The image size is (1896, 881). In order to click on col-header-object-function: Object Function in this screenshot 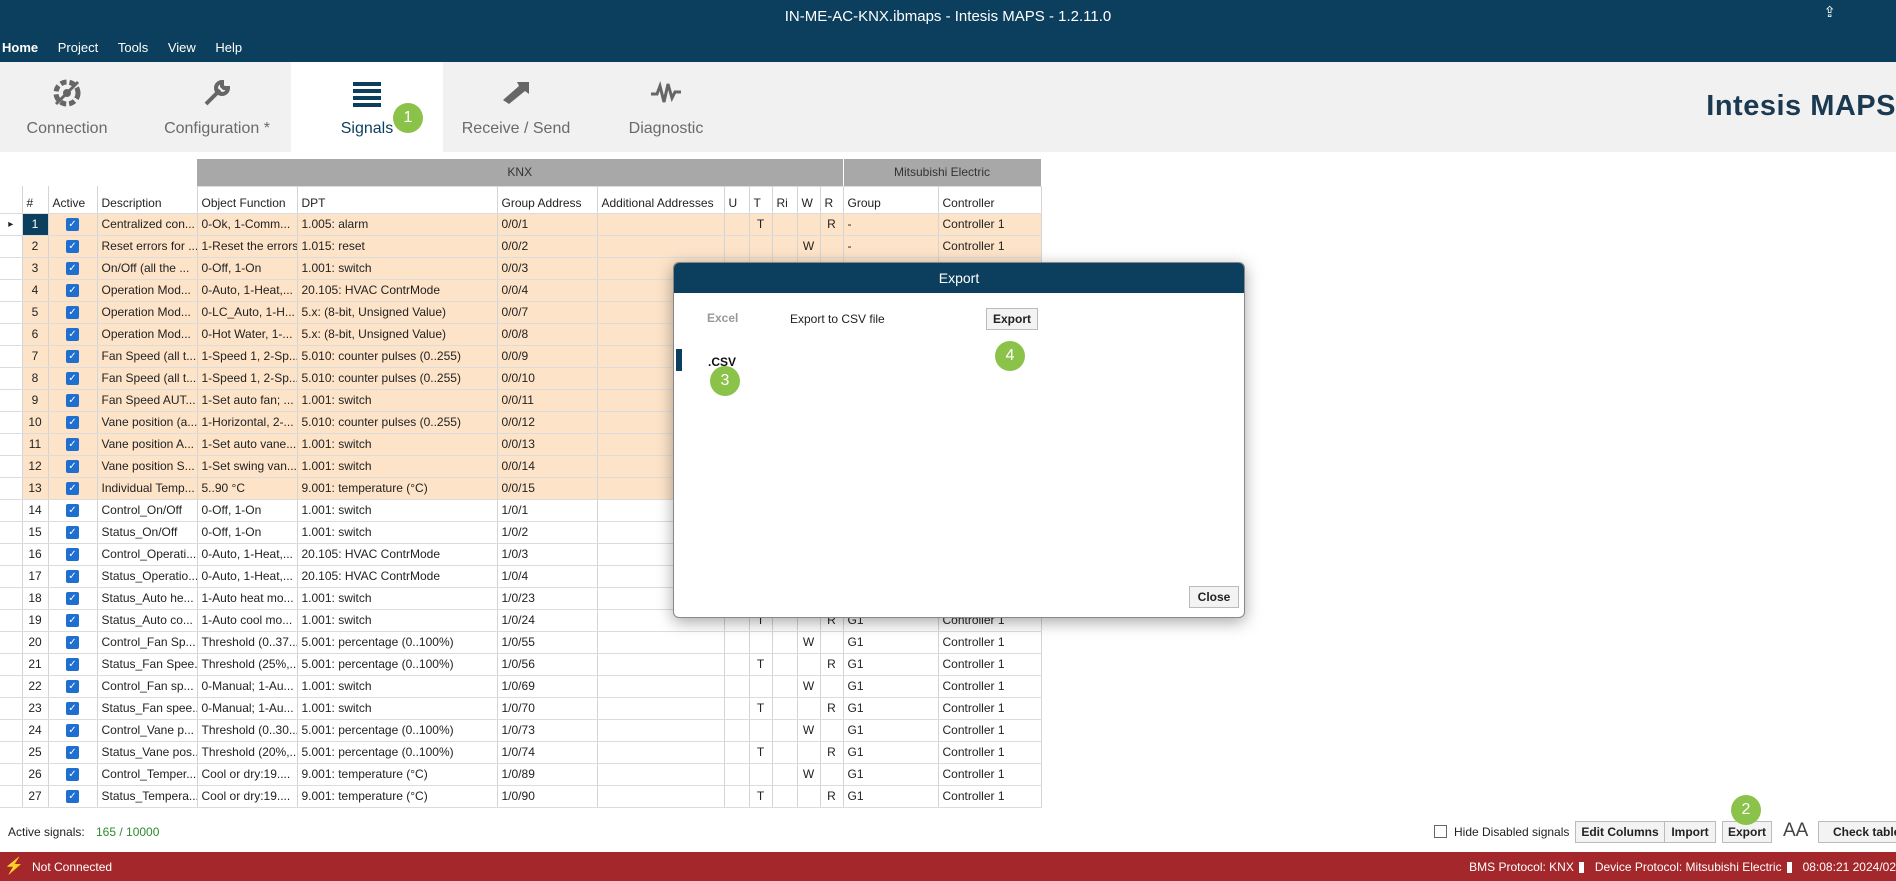, I will do `click(247, 200)`.